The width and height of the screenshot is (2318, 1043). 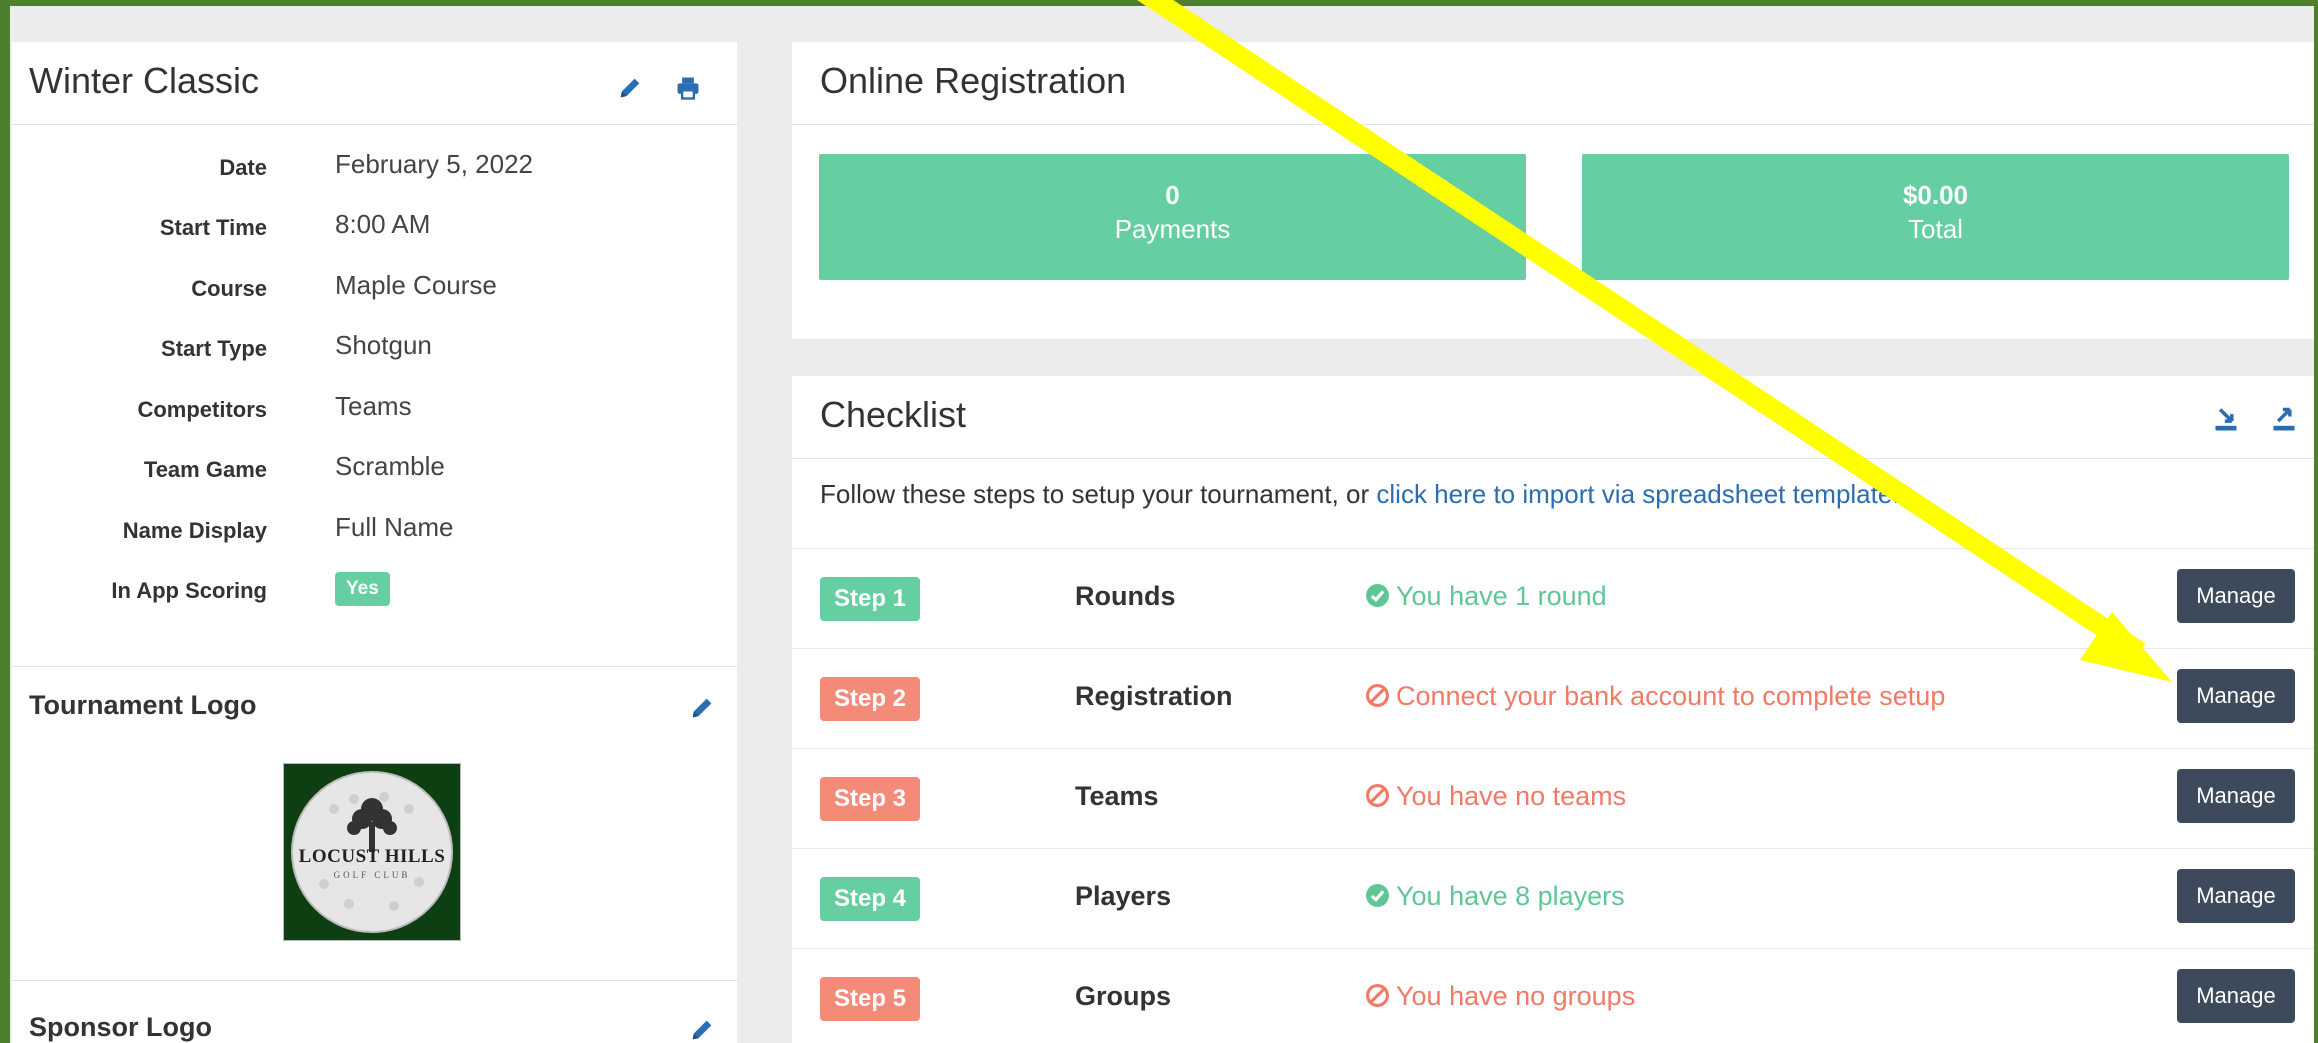 I want to click on detail-row-start-time: Start Time 8:00 AM, so click(x=374, y=225).